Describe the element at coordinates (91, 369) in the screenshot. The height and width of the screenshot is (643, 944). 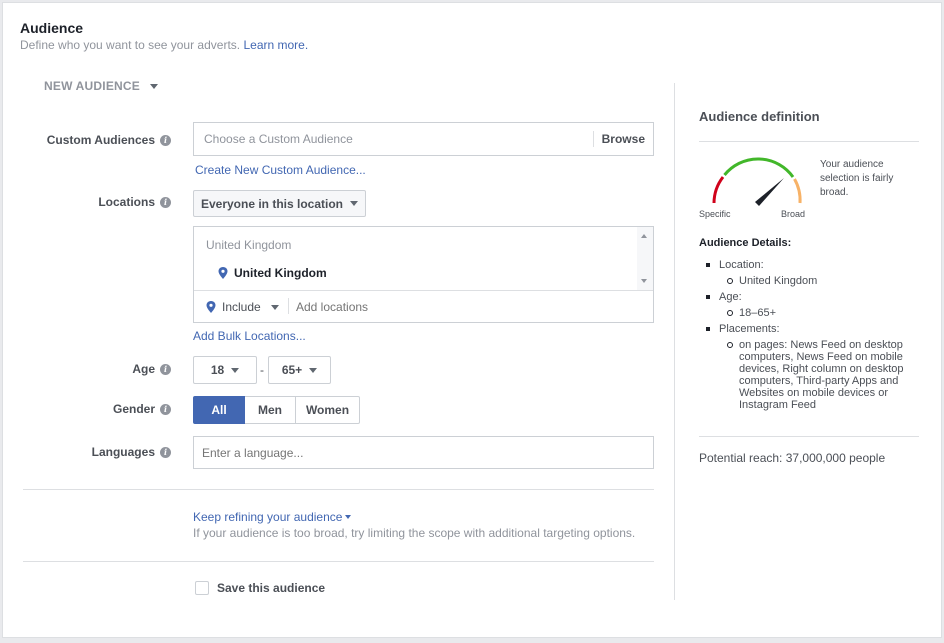
I see `age-label: Age i` at that location.